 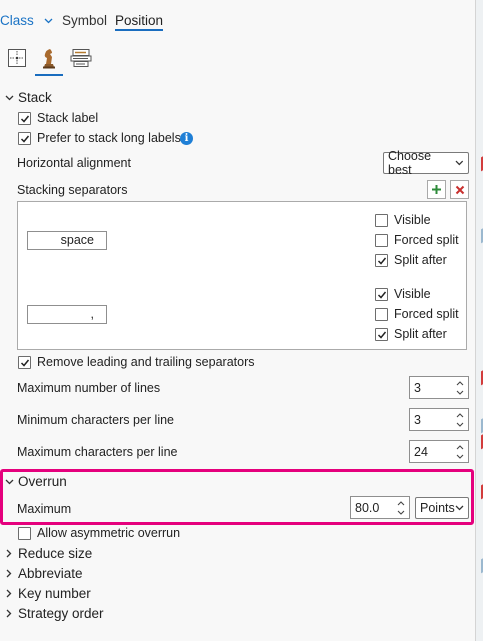 What do you see at coordinates (84, 20) in the screenshot?
I see `tab-symbol: Symbol` at bounding box center [84, 20].